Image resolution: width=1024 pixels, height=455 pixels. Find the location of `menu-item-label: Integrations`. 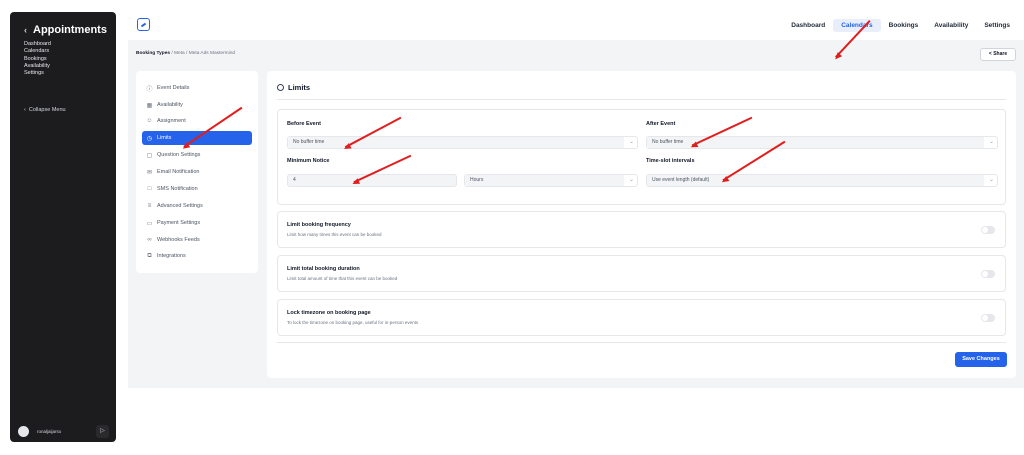

menu-item-label: Integrations is located at coordinates (171, 256).